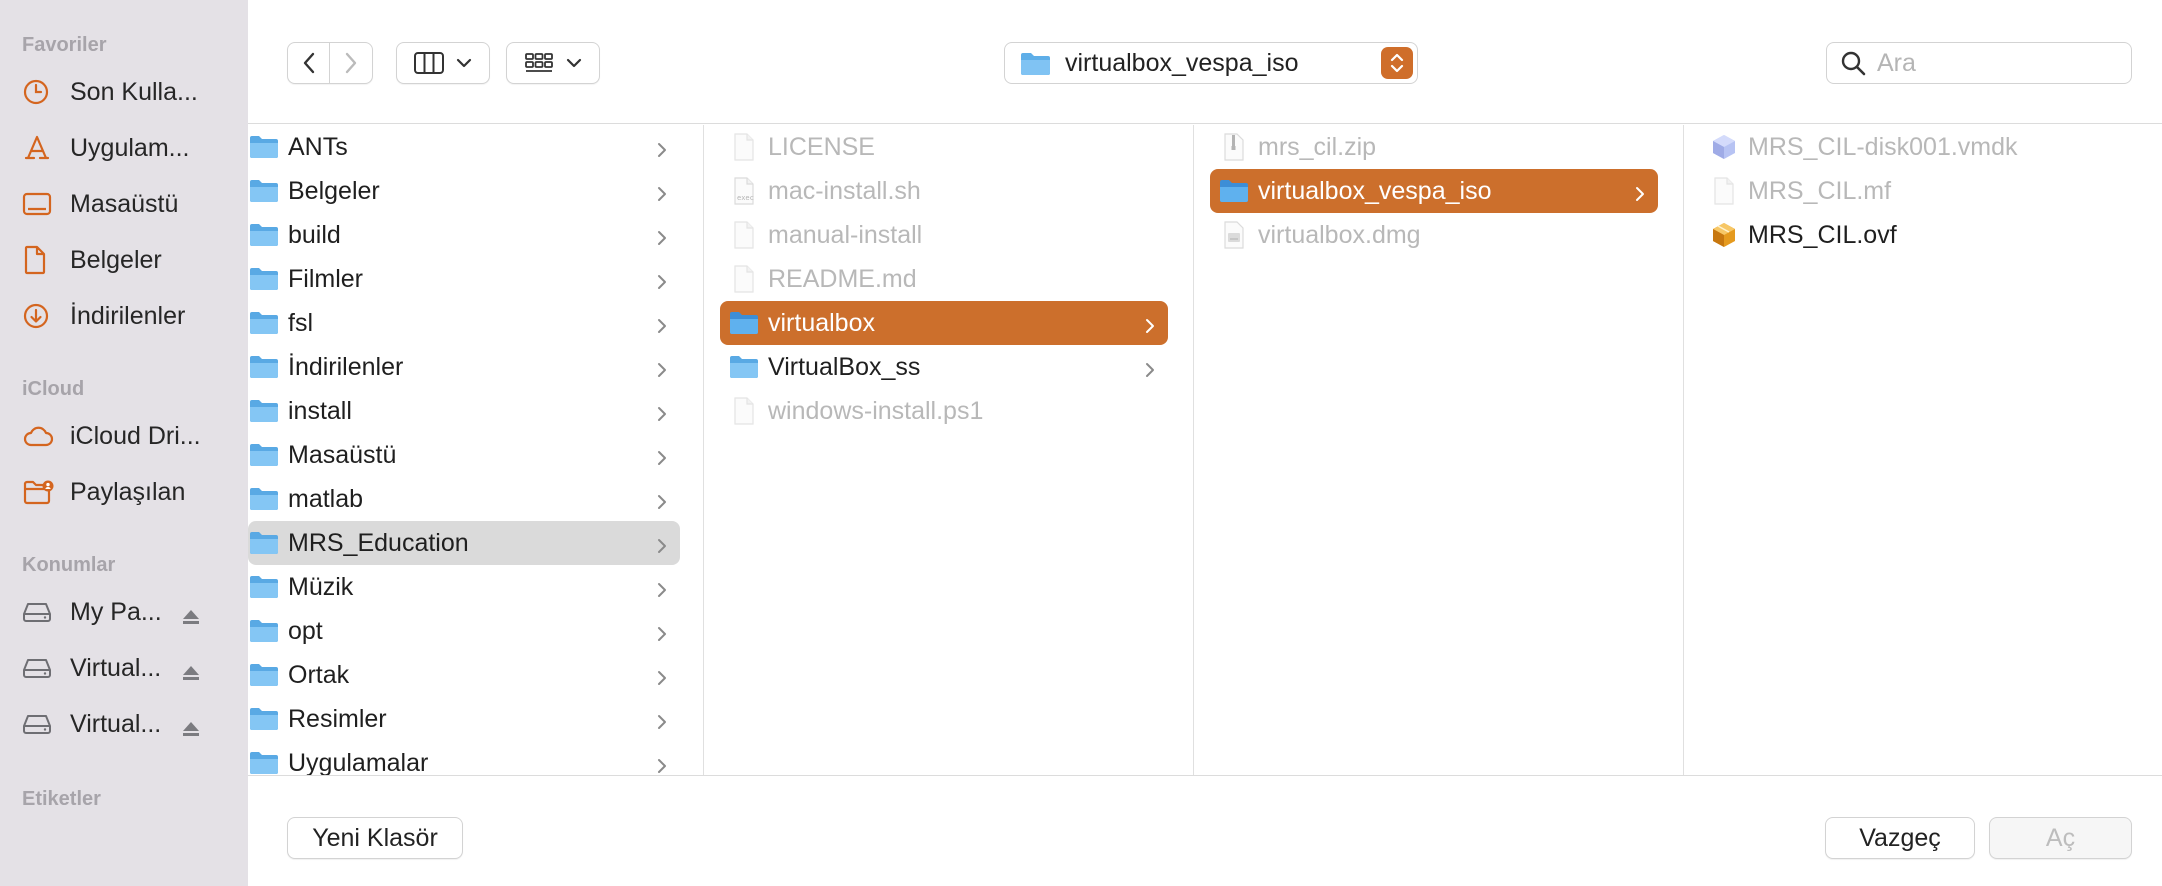  What do you see at coordinates (944, 235) in the screenshot?
I see `file-row: manual-install` at bounding box center [944, 235].